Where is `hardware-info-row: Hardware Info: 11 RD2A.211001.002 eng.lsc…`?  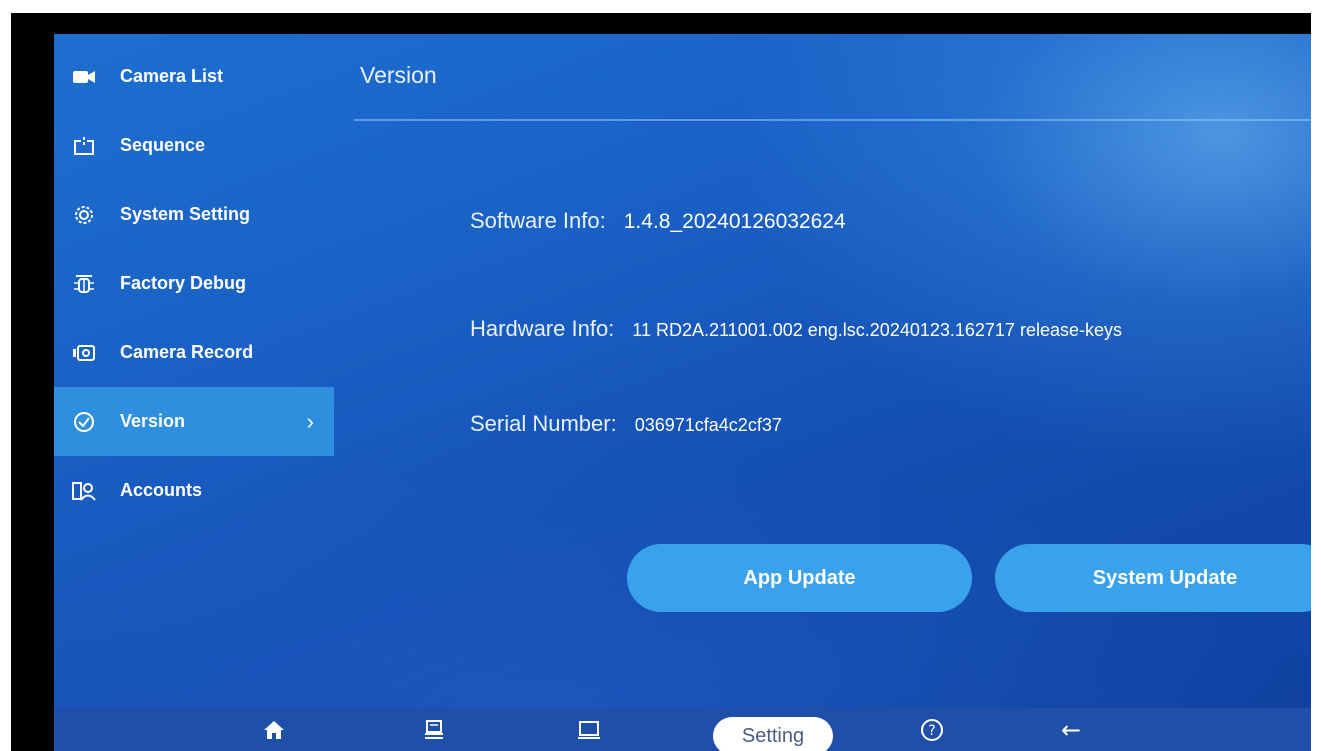
hardware-info-row: Hardware Info: 11 RD2A.211001.002 eng.lsc… is located at coordinates (796, 329).